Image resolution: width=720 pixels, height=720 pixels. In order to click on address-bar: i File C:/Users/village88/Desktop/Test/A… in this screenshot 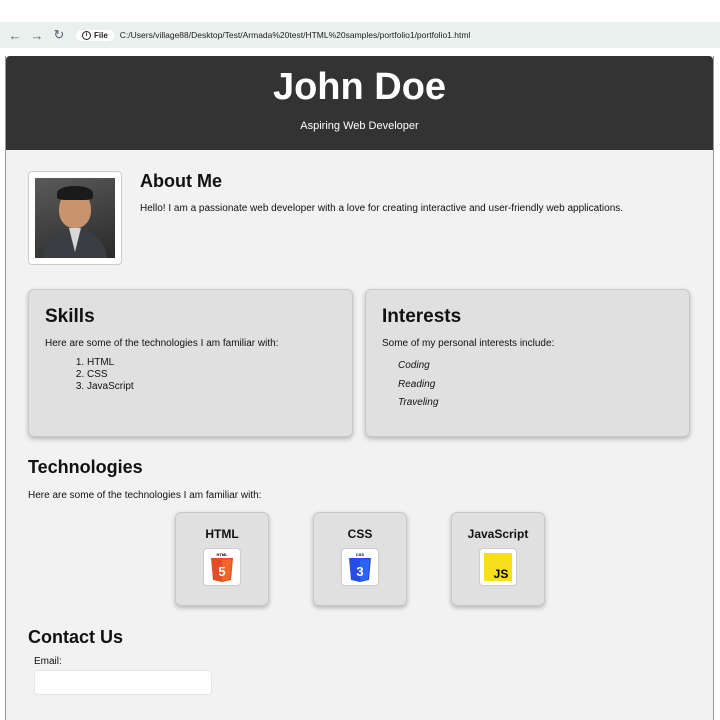, I will do `click(398, 35)`.